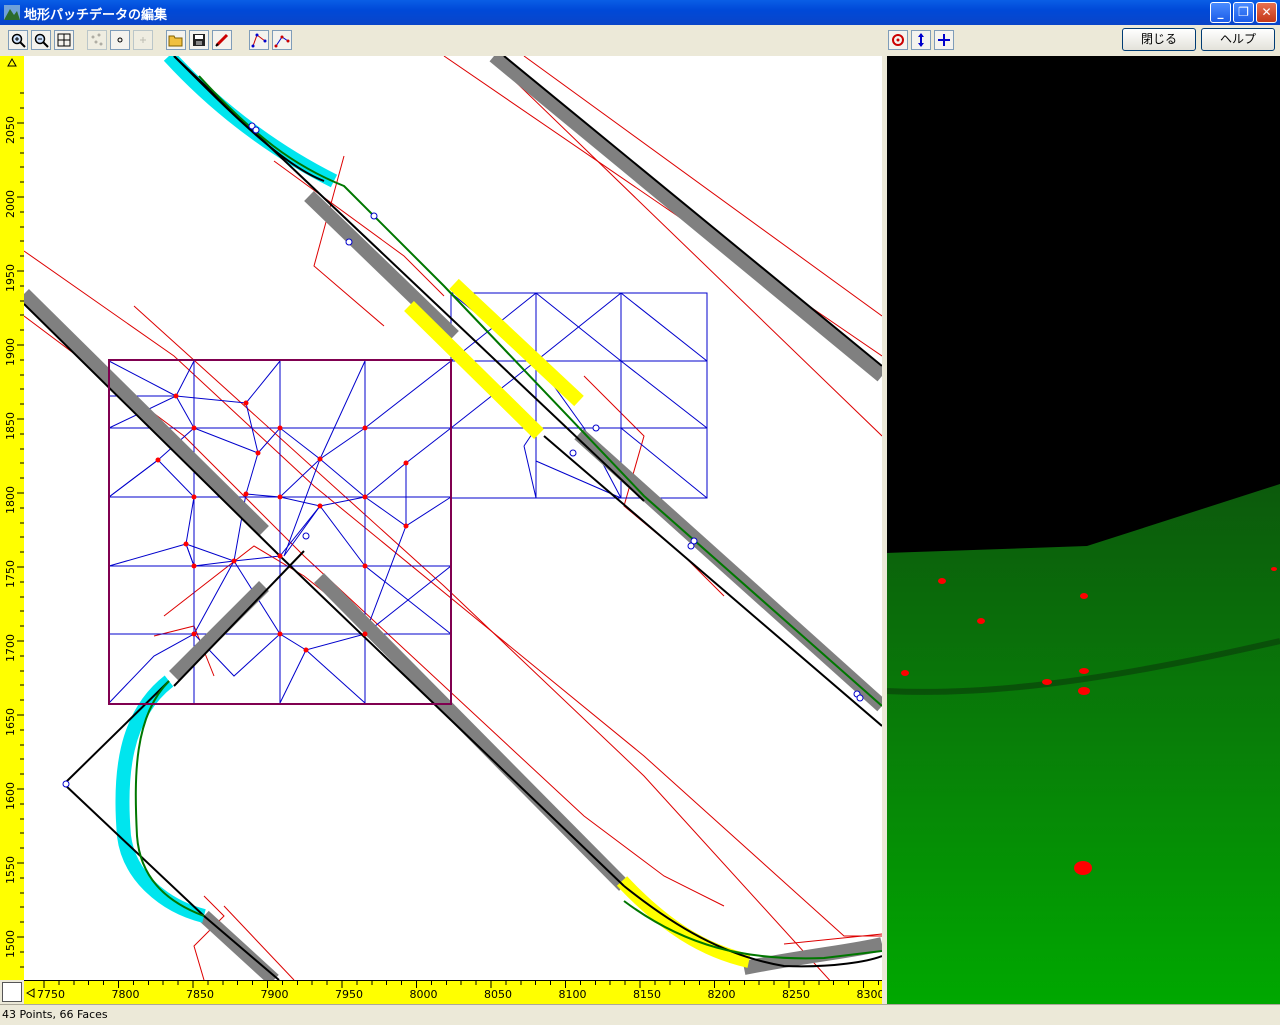  What do you see at coordinates (640, 12) in the screenshot?
I see `title-bar: 地形パッチデータの編集 _ ❐ ✕` at bounding box center [640, 12].